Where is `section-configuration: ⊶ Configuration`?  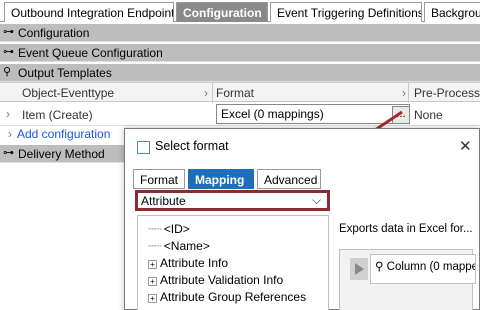 section-configuration: ⊶ Configuration is located at coordinates (240, 33).